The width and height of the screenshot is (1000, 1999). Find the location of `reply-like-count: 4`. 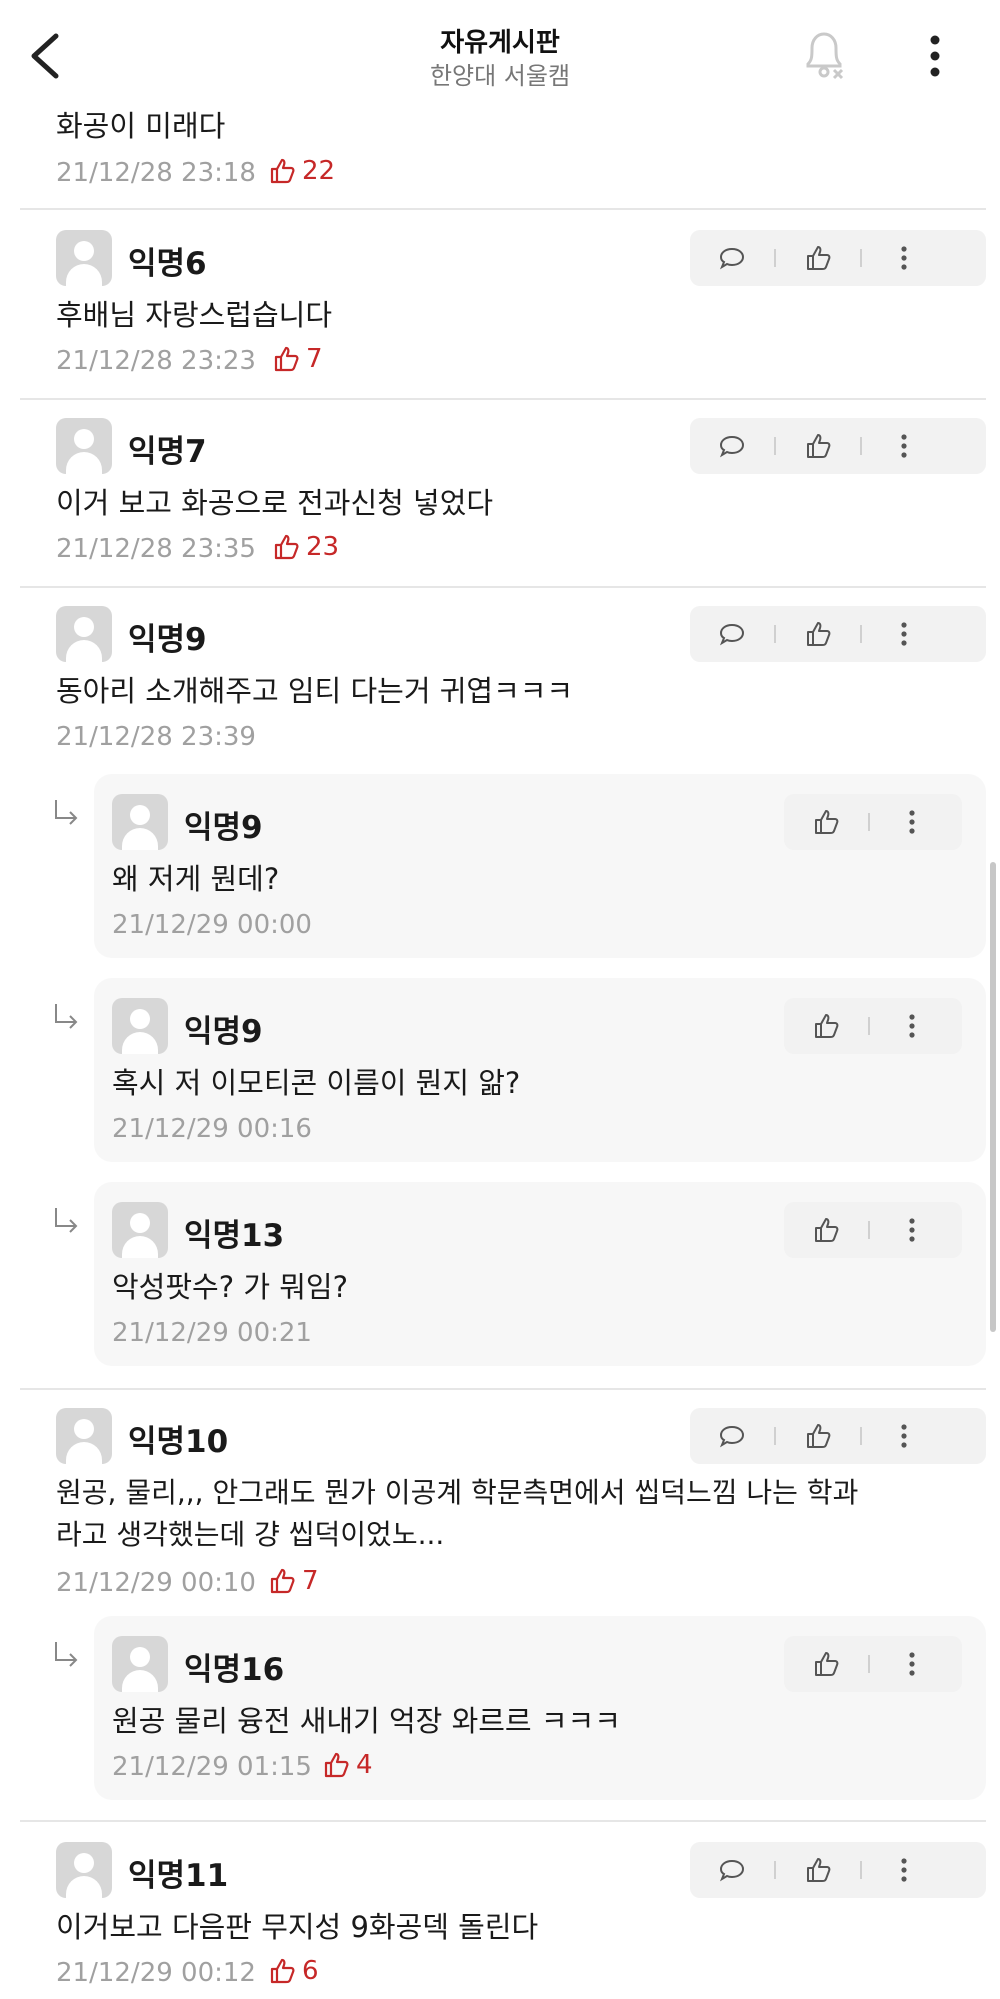

reply-like-count: 4 is located at coordinates (347, 1765).